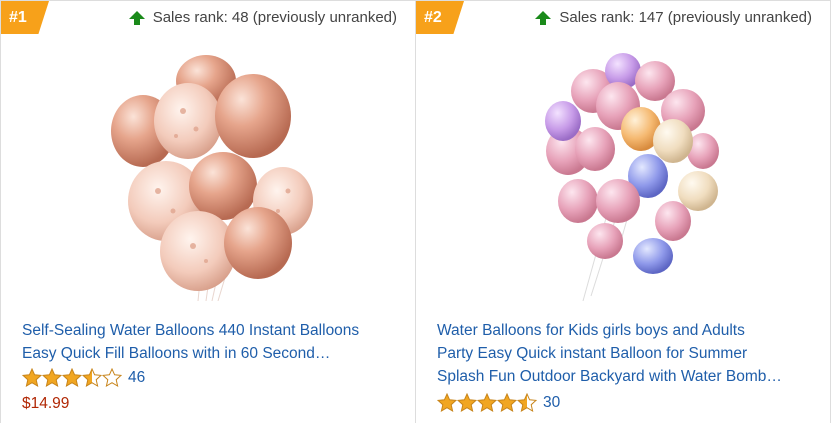  What do you see at coordinates (440, 17) in the screenshot?
I see `rank-badge: #2` at bounding box center [440, 17].